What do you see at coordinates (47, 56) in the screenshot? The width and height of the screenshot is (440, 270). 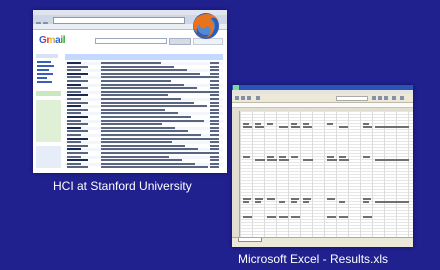 I see `compose-link` at bounding box center [47, 56].